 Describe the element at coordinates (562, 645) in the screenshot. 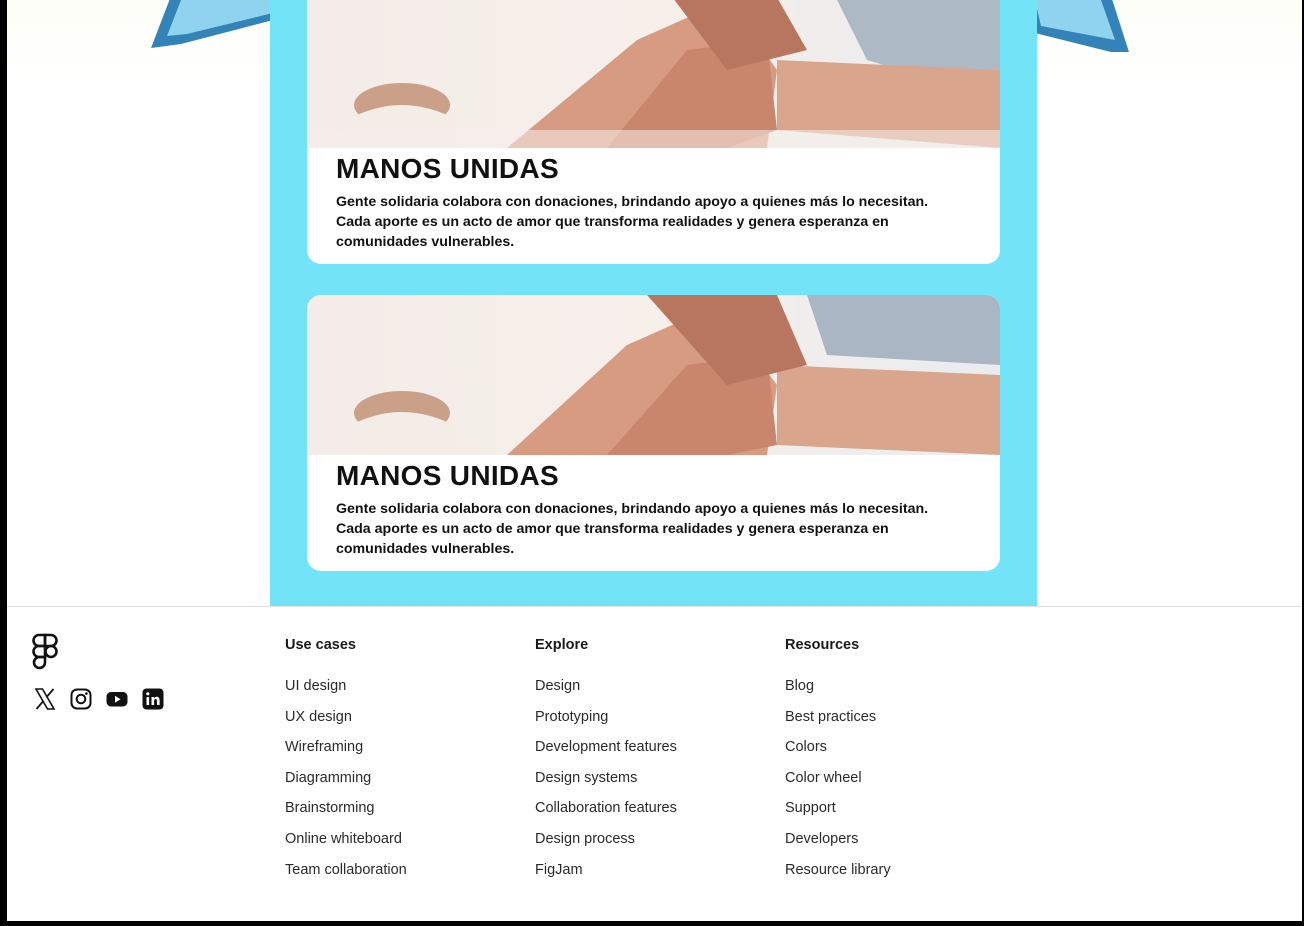

I see `footer-heading: Explore` at that location.